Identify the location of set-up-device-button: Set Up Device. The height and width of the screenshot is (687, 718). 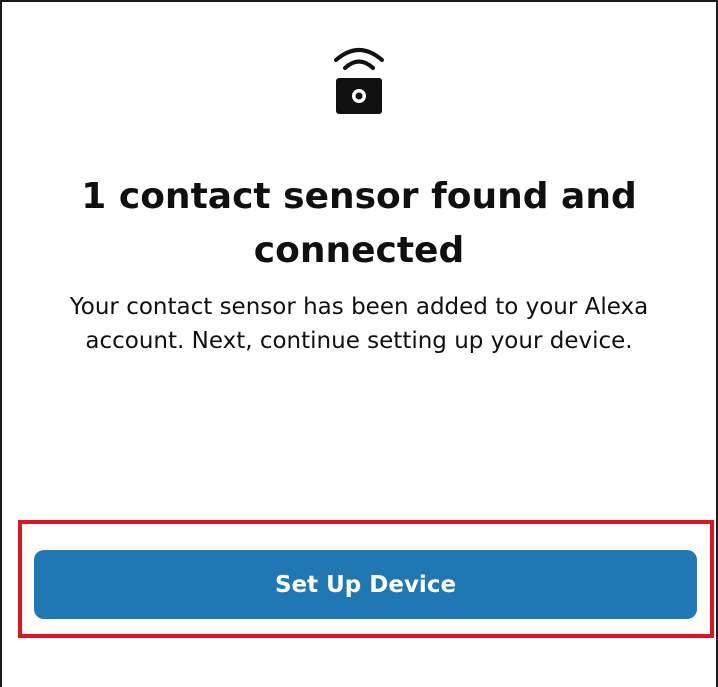
(365, 584).